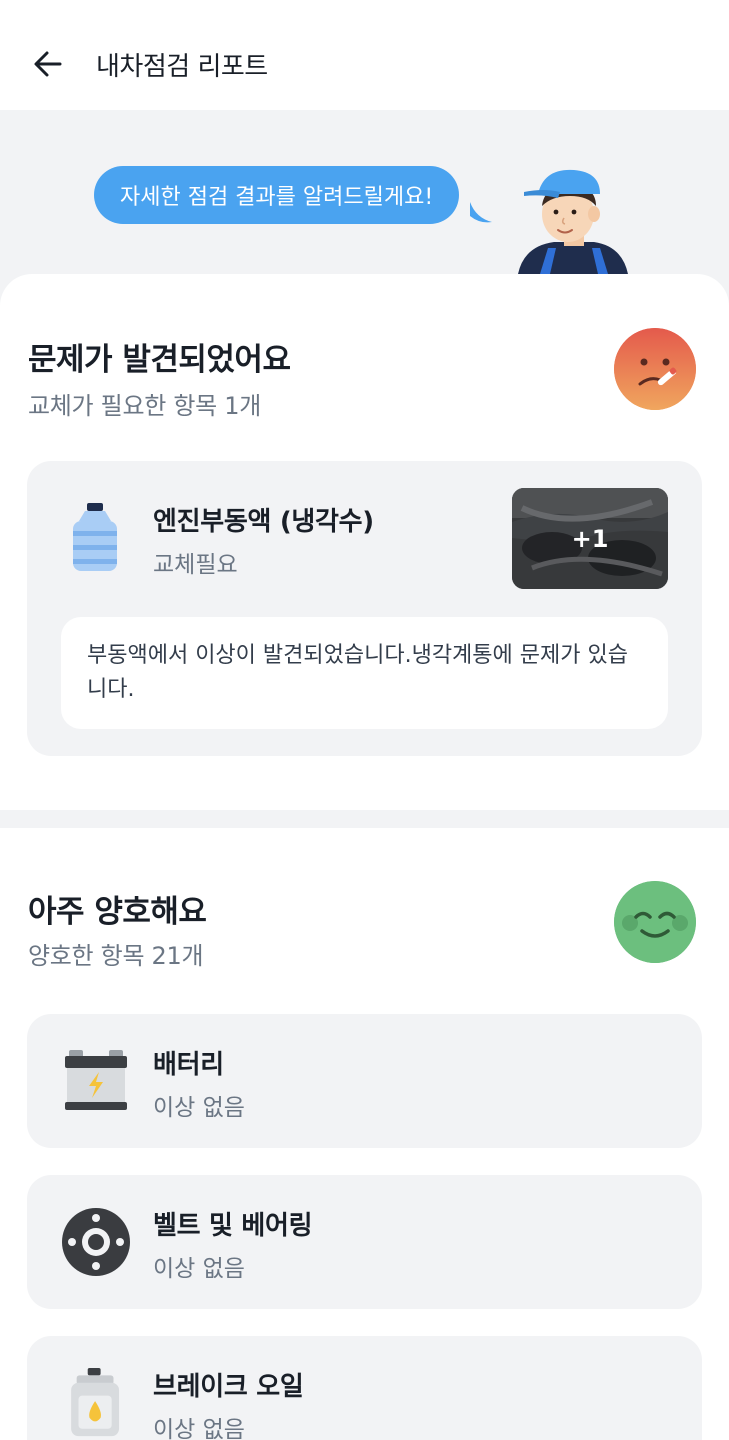 The width and height of the screenshot is (729, 1440). I want to click on hero-banner: 자세한 점검 결과를 알려드릴게요!, so click(364, 200).